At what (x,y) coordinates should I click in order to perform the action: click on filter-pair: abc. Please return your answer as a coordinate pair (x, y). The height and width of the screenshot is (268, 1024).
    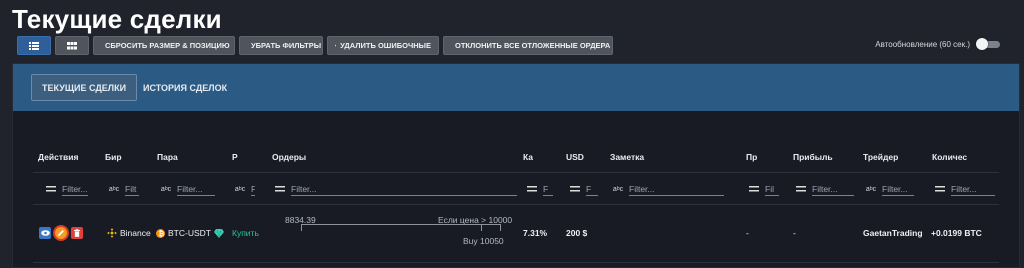
    Looking at the image, I should click on (188, 189).